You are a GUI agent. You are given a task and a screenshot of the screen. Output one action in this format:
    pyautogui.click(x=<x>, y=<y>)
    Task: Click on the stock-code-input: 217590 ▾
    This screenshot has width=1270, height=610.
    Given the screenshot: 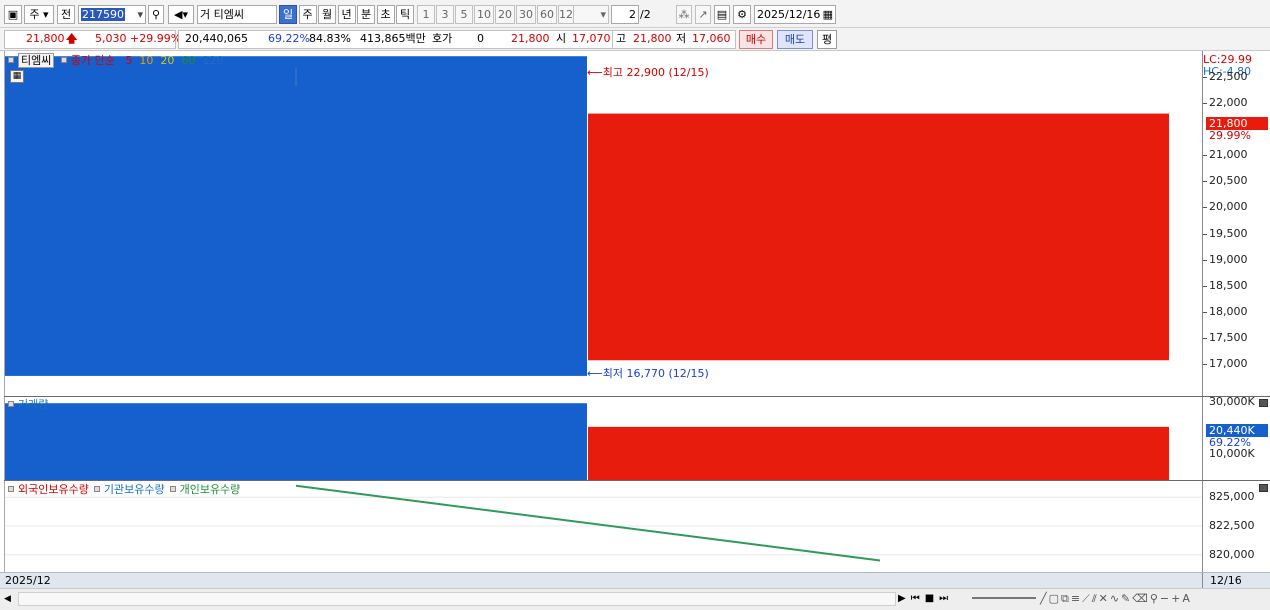 What is the action you would take?
    pyautogui.click(x=112, y=14)
    